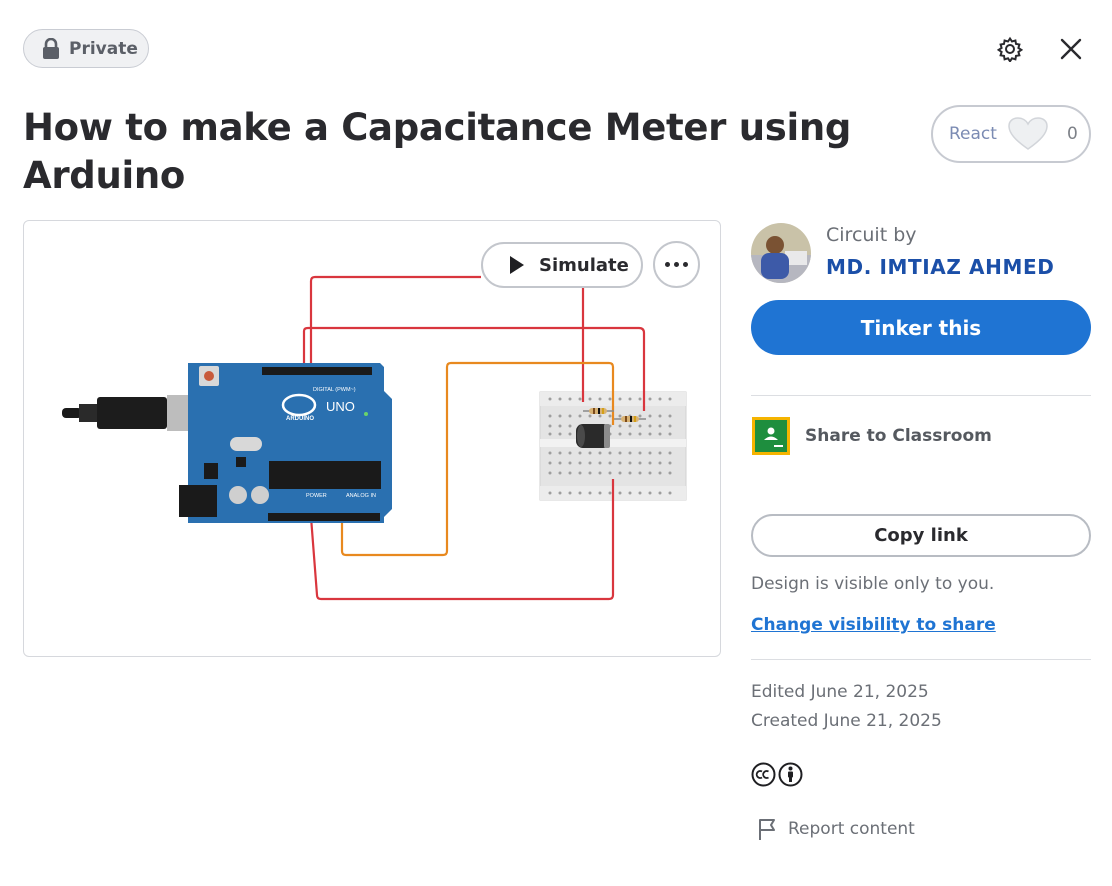  What do you see at coordinates (790, 774) in the screenshot?
I see `by-icon` at bounding box center [790, 774].